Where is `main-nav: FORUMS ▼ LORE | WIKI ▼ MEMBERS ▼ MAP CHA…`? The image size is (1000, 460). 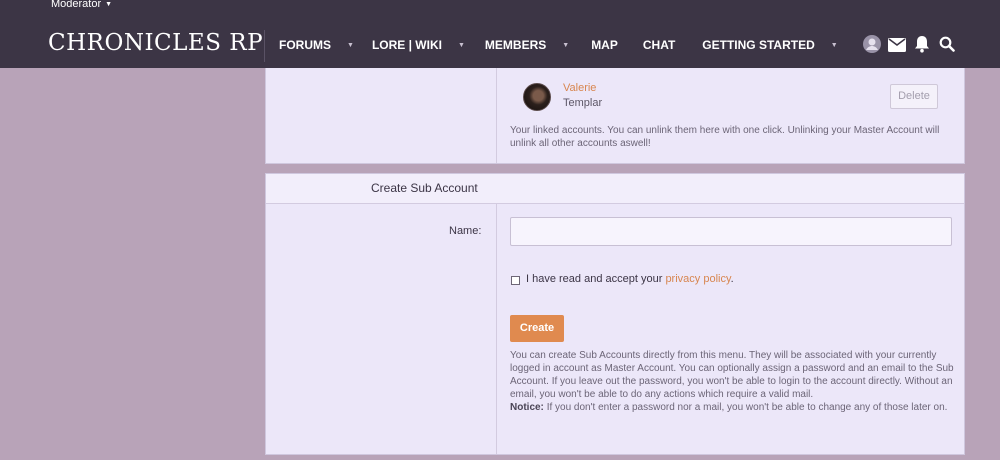 main-nav: FORUMS ▼ LORE | WIKI ▼ MEMBERS ▼ MAP CHA… is located at coordinates (558, 45).